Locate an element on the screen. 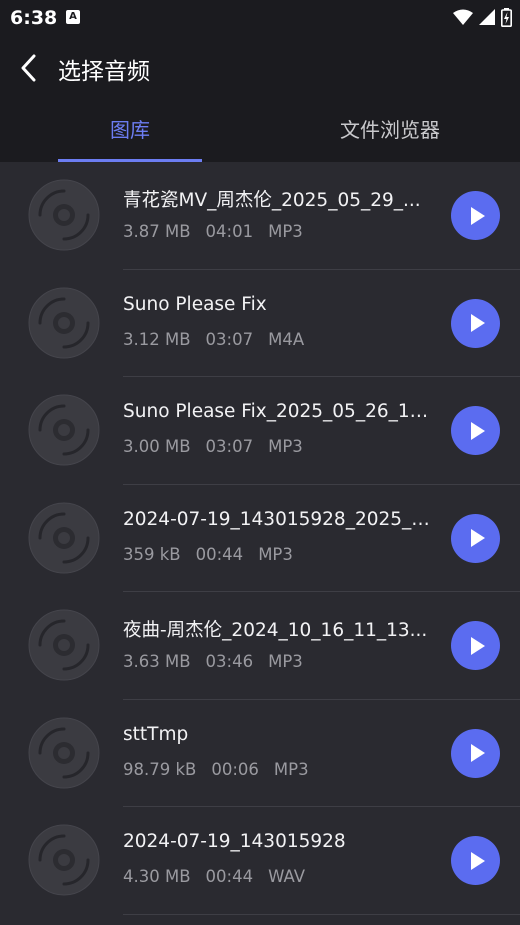 This screenshot has height=925, width=520. audio-meta: 3.63 MB 03:46 MP3 is located at coordinates (220, 661).